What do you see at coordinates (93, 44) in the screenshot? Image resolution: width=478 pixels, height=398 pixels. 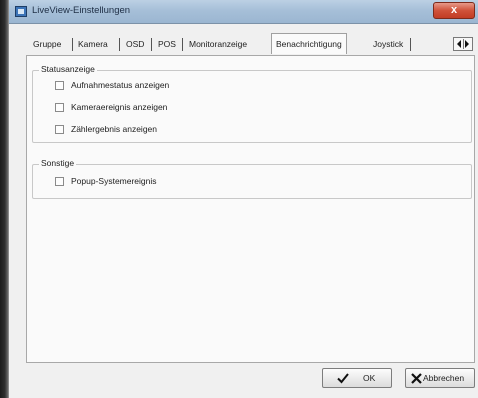 I see `tab-kamera: Kamera` at bounding box center [93, 44].